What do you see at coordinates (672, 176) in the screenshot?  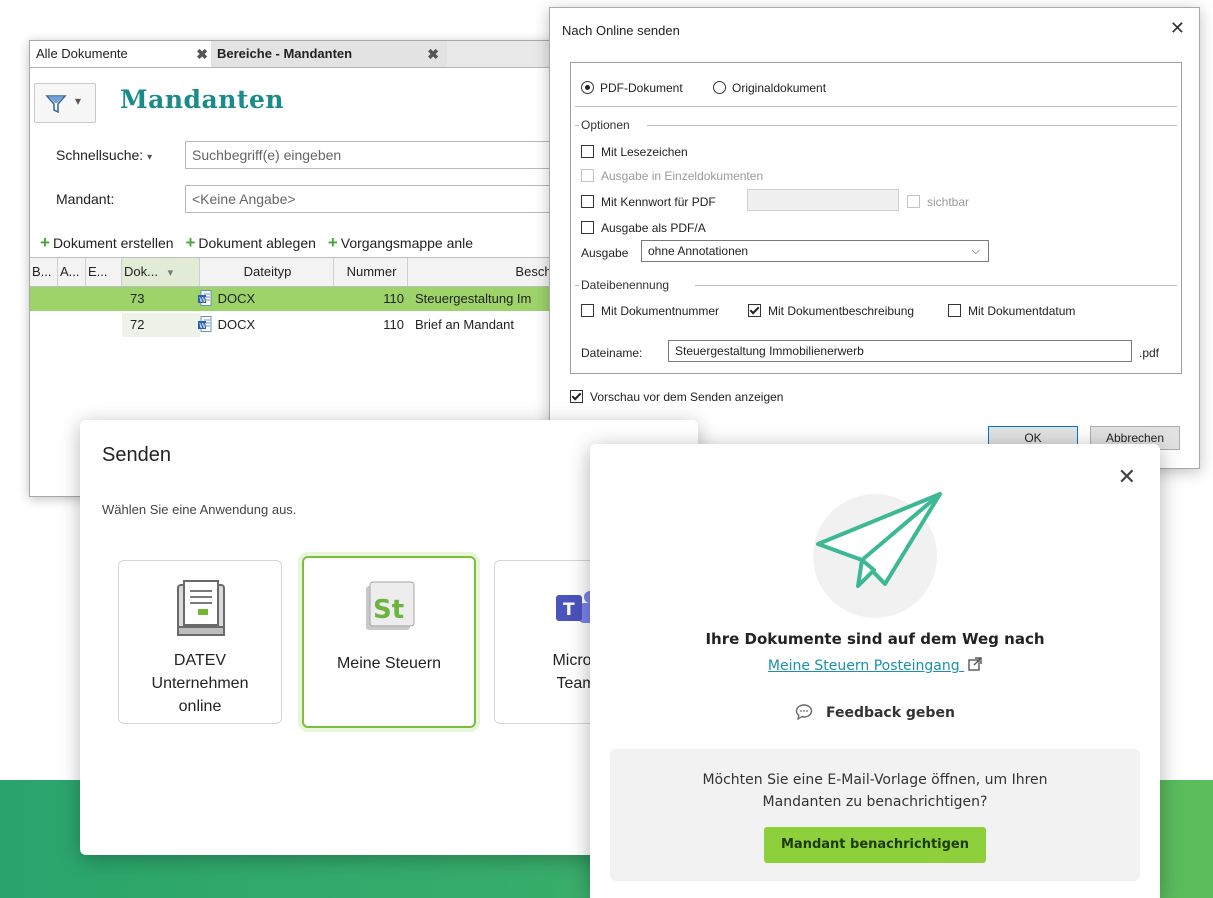 I see `checkbox-single-documents: Ausgabe in Einzeldokumenten` at bounding box center [672, 176].